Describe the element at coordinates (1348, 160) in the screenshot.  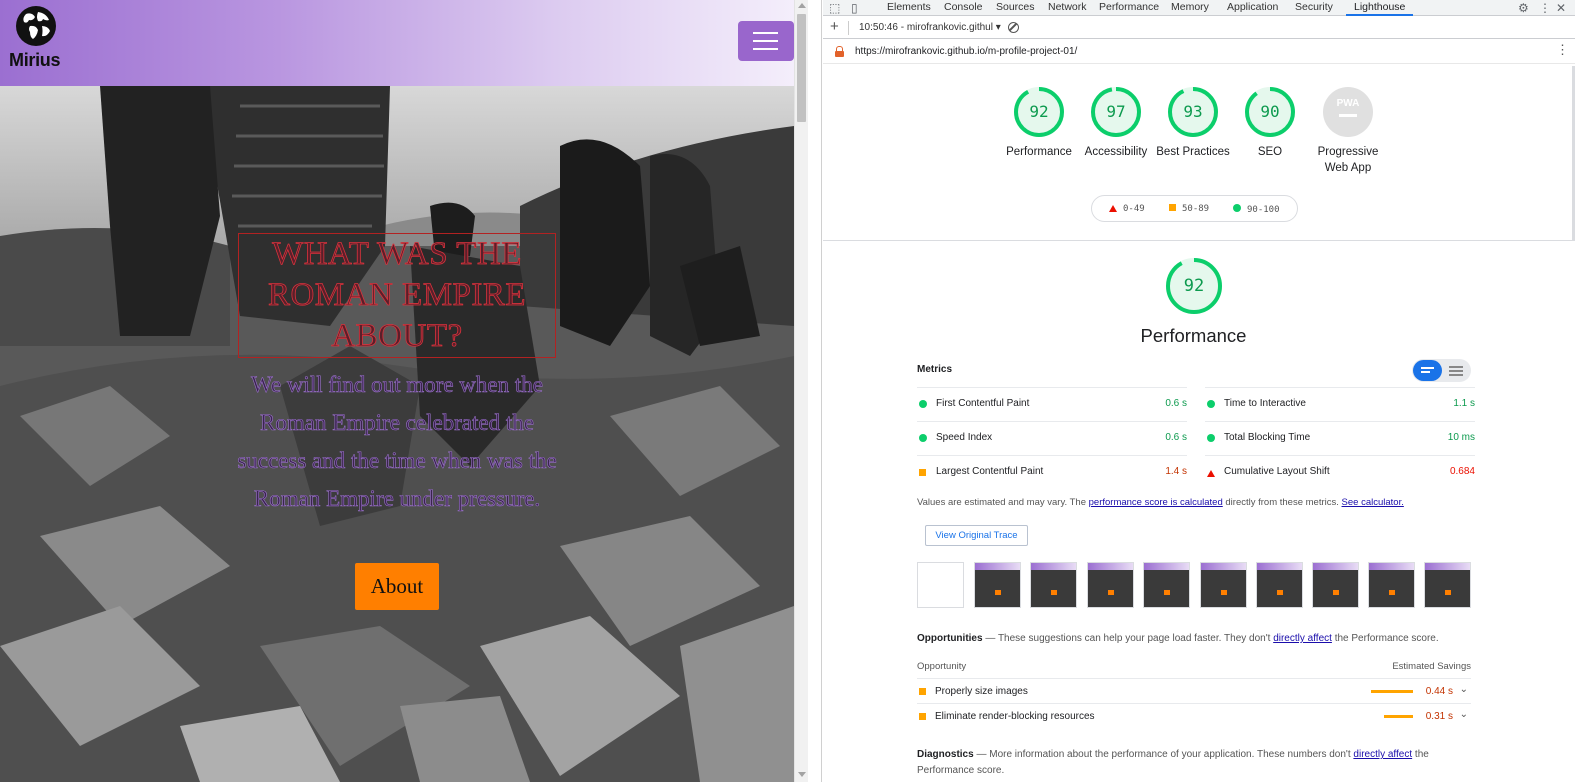
I see `gauge-label: Progressive Web App` at that location.